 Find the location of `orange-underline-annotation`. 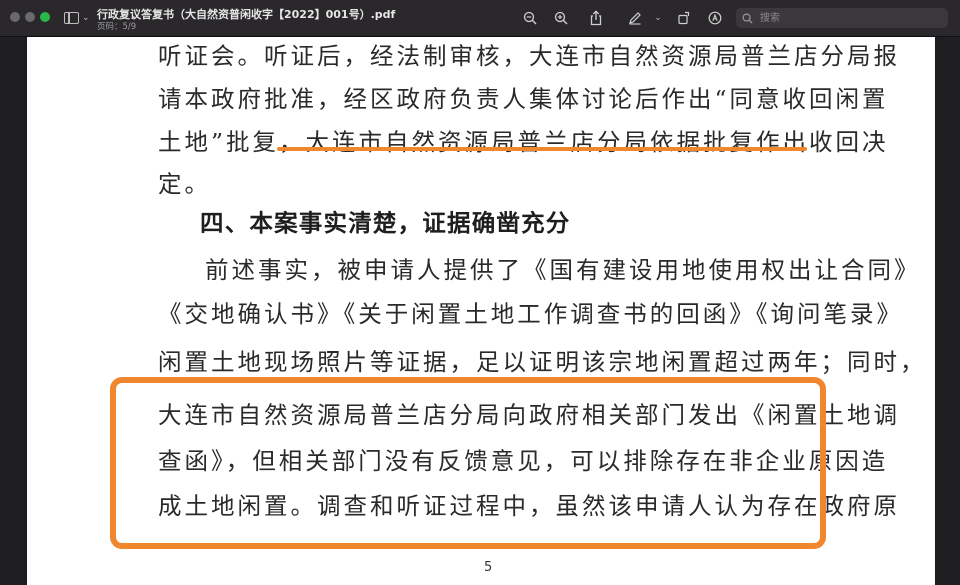

orange-underline-annotation is located at coordinates (542, 149).